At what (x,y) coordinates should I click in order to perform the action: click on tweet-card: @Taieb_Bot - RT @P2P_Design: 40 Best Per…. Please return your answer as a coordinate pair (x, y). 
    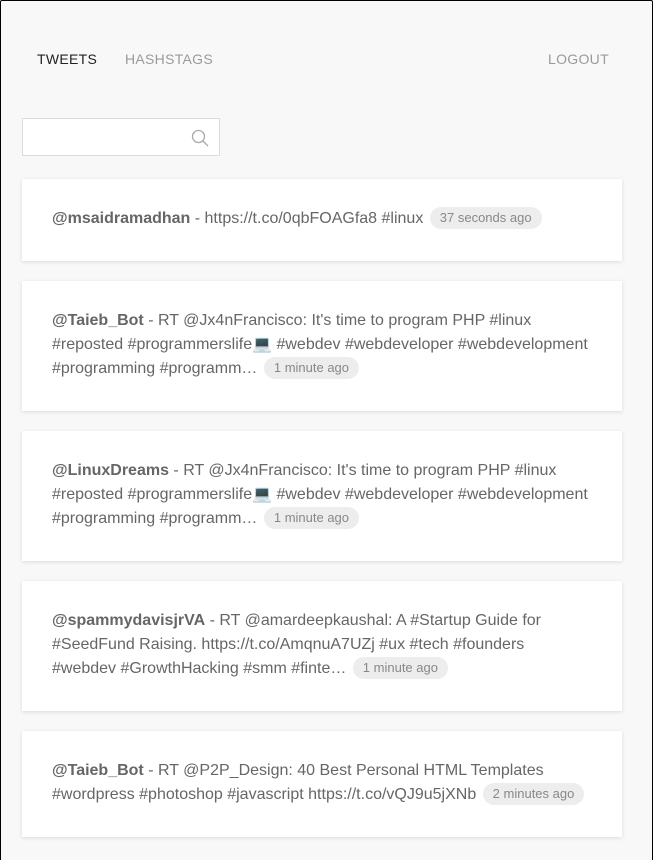
    Looking at the image, I should click on (322, 784).